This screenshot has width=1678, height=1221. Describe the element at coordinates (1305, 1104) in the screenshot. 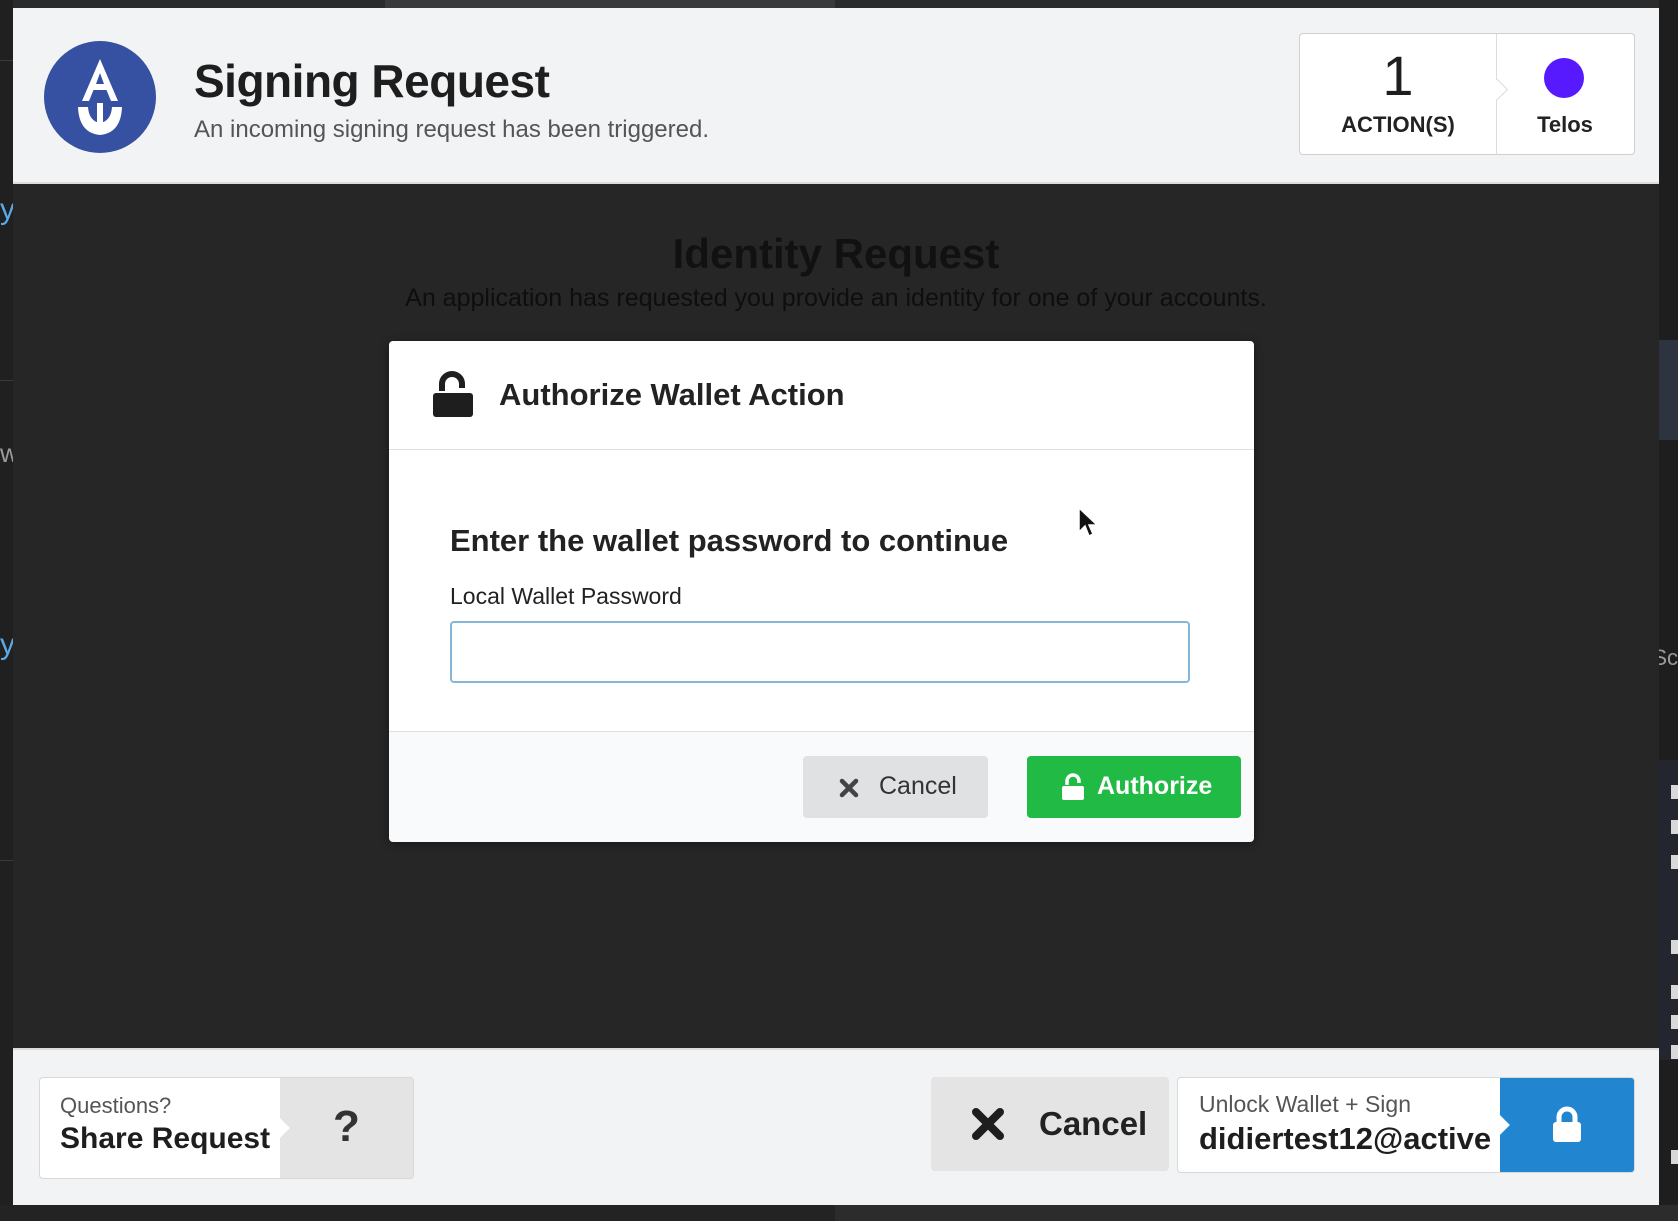

I see `unlock-sign-label: Unlock Wallet + Sign` at that location.